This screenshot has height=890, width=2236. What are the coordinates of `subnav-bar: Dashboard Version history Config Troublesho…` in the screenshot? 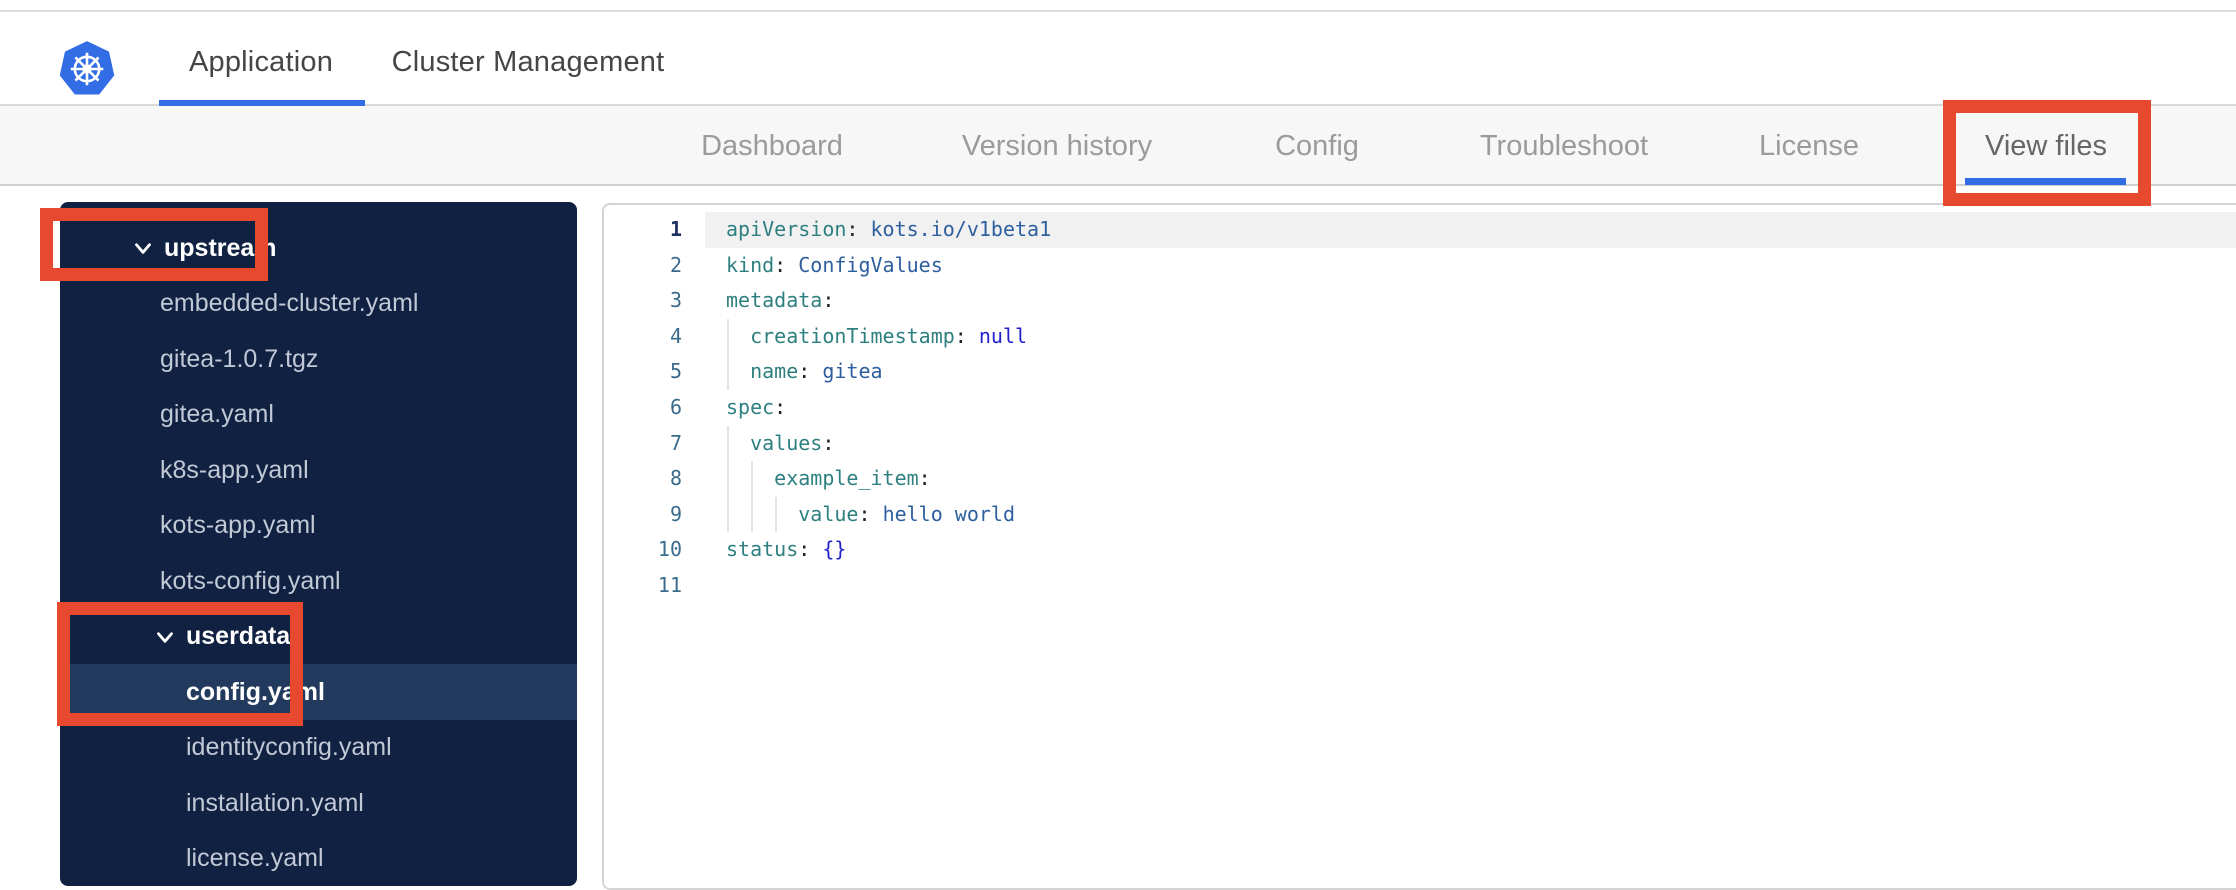 It's located at (1118, 146).